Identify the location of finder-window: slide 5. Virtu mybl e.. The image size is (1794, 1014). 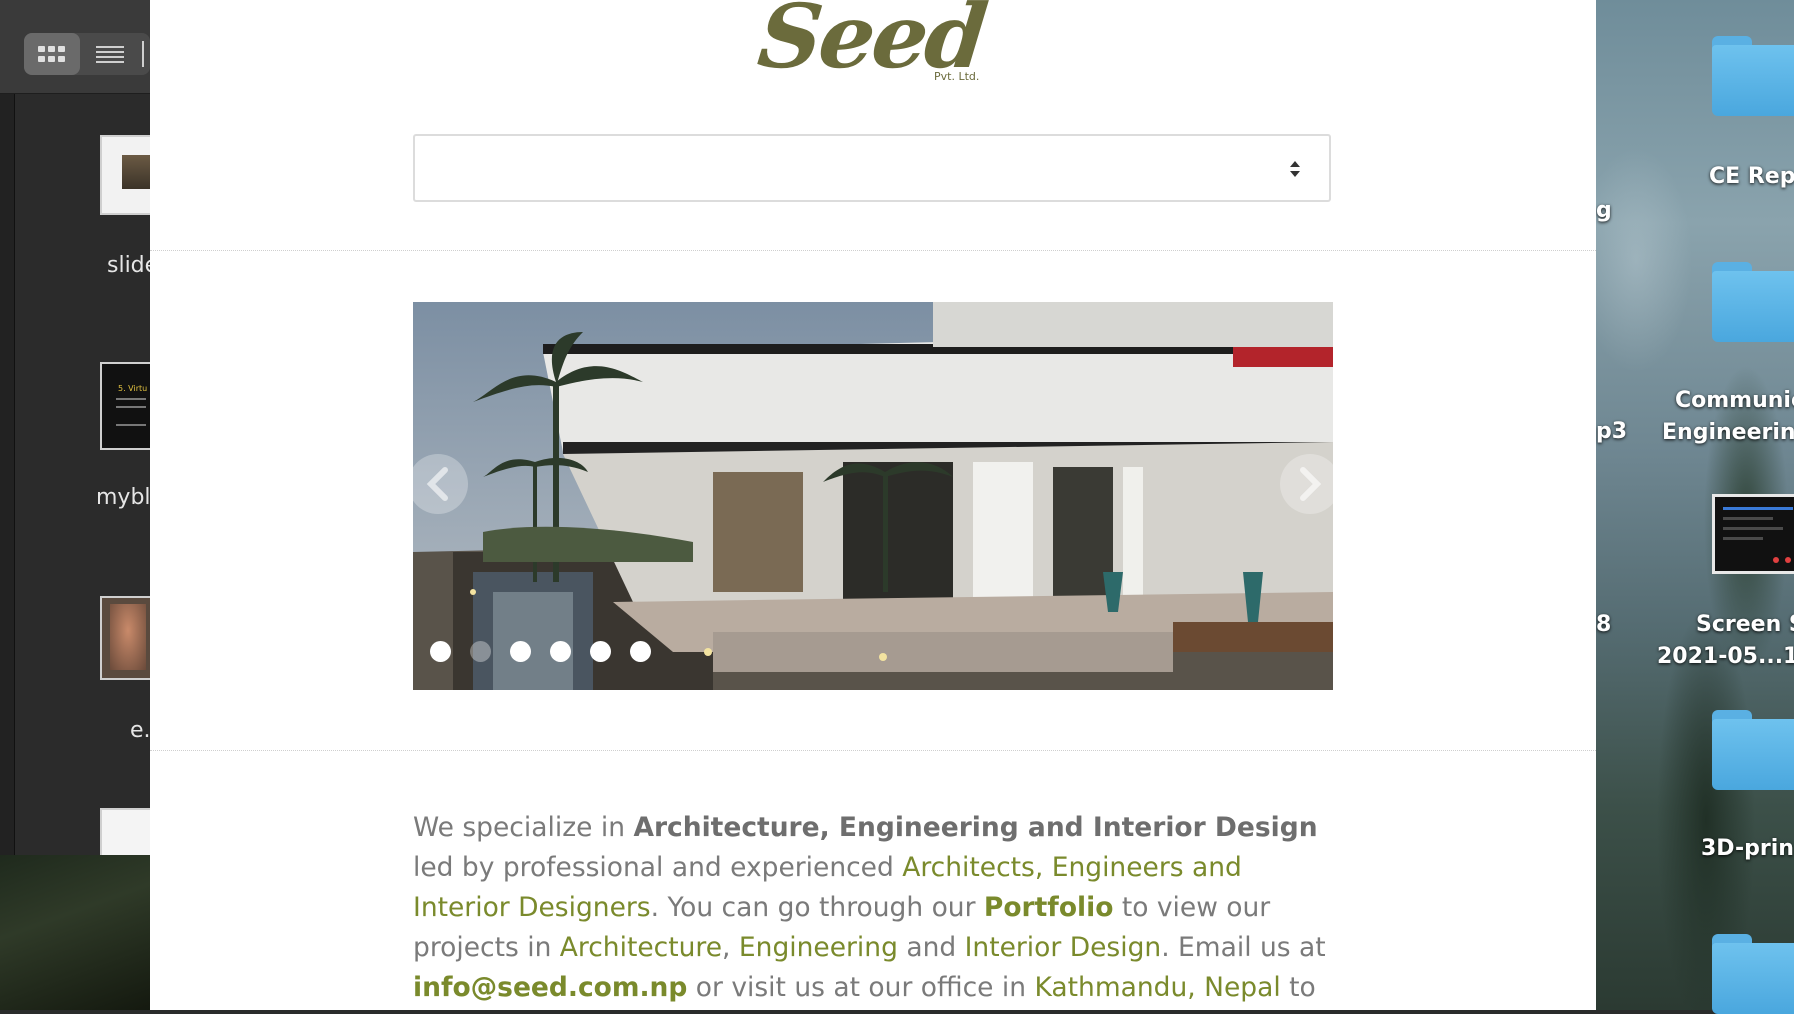
(79, 429).